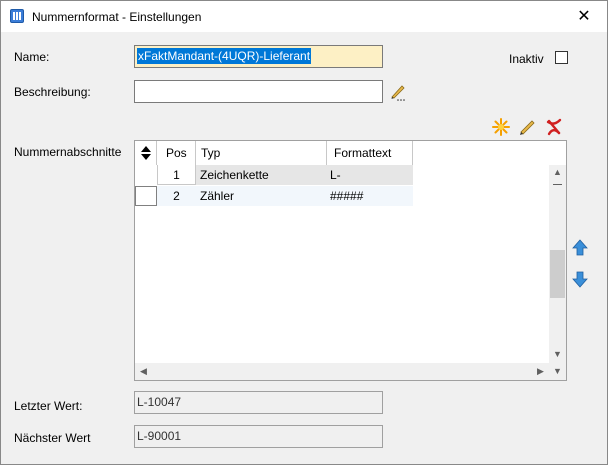  What do you see at coordinates (176, 196) in the screenshot?
I see `cell-pos: 2` at bounding box center [176, 196].